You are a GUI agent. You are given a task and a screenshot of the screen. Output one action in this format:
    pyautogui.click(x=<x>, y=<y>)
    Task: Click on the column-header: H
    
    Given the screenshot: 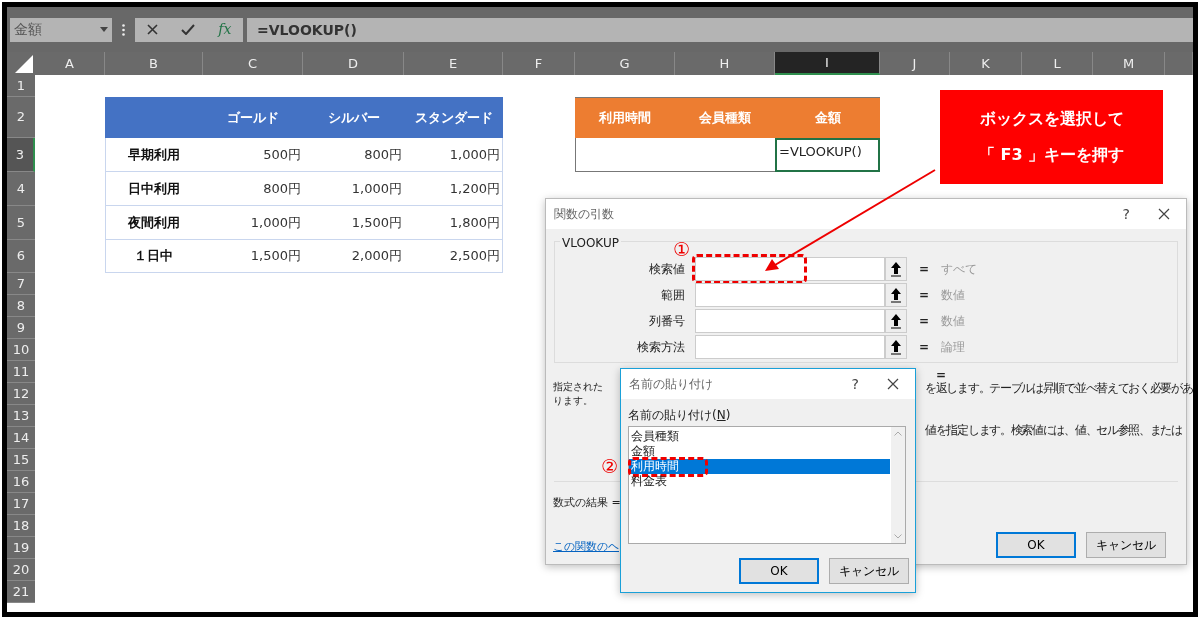 What is the action you would take?
    pyautogui.click(x=725, y=63)
    